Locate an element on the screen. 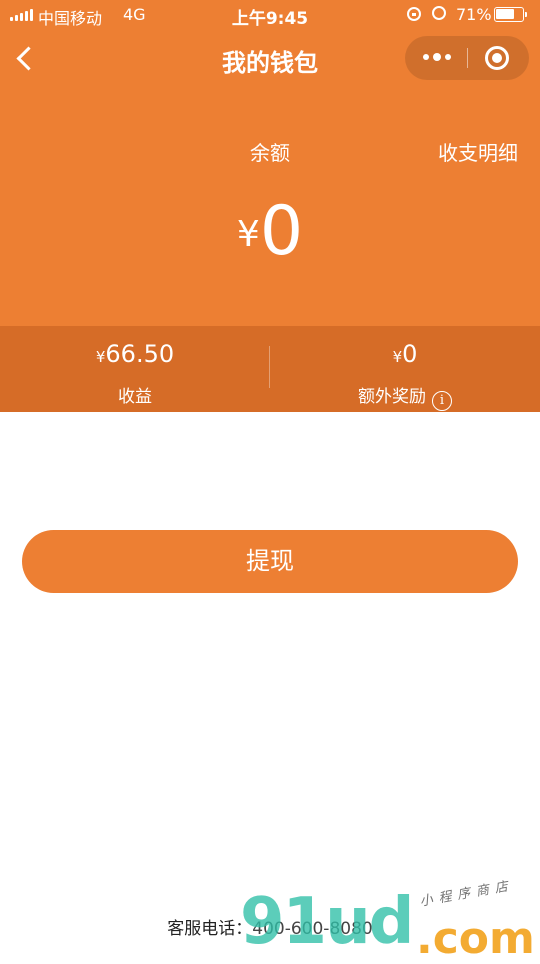  mini-program-capsule is located at coordinates (467, 58).